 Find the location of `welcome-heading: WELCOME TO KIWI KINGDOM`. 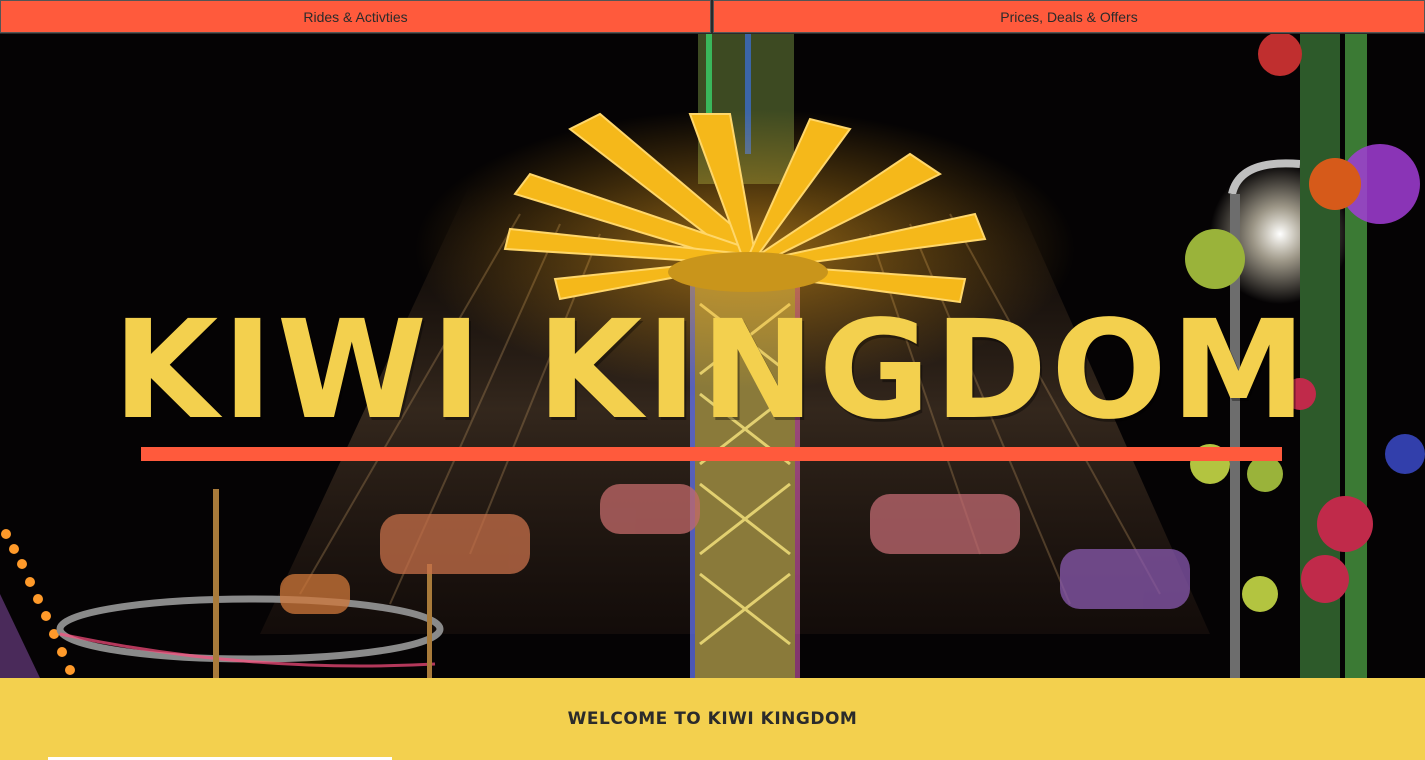

welcome-heading: WELCOME TO KIWI KINGDOM is located at coordinates (712, 719).